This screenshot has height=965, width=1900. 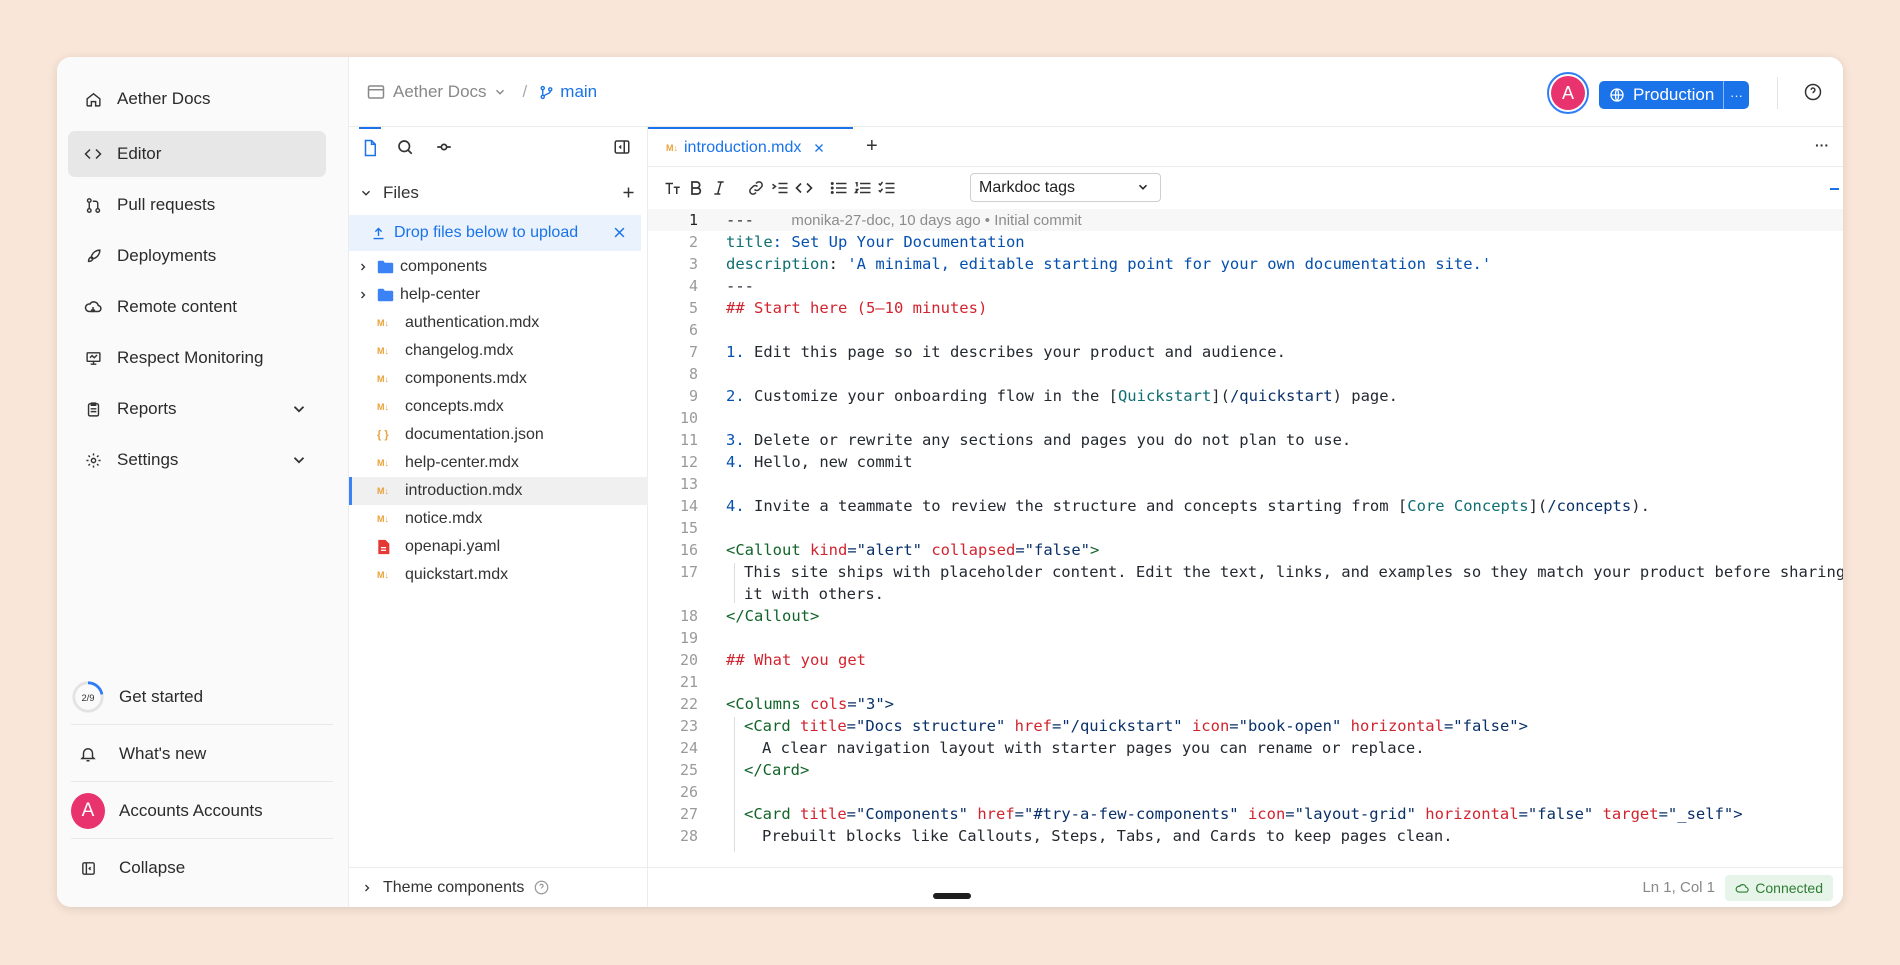 I want to click on file-item-selected: M↓ introduction.mdx, so click(x=498, y=491).